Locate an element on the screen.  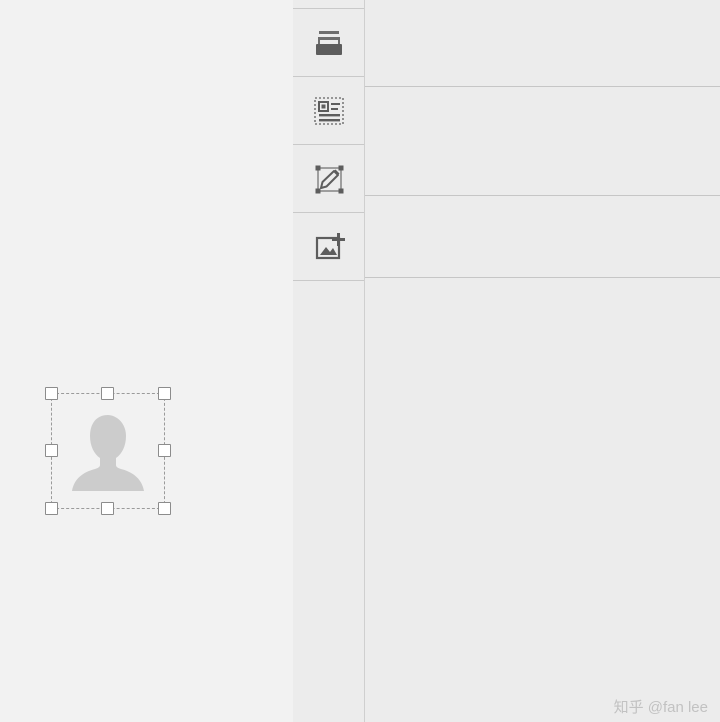
selection-handle-bottom-left is located at coordinates (51, 508).